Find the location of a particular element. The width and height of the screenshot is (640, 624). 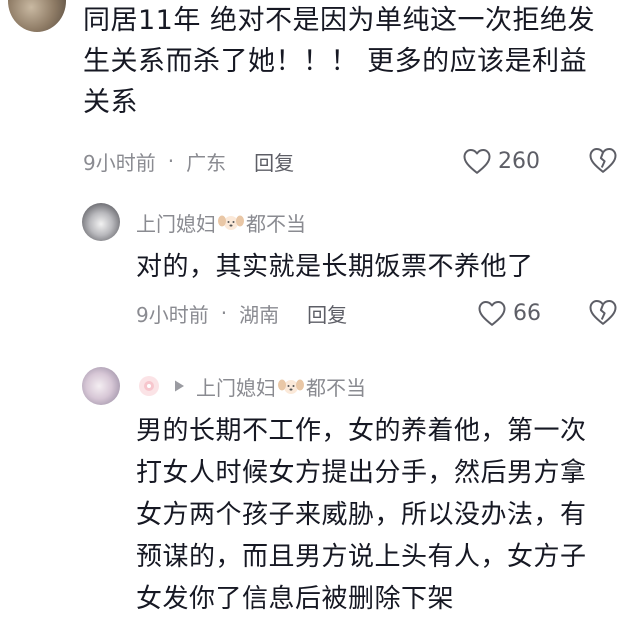

reply-time: 9小时前 is located at coordinates (172, 314).